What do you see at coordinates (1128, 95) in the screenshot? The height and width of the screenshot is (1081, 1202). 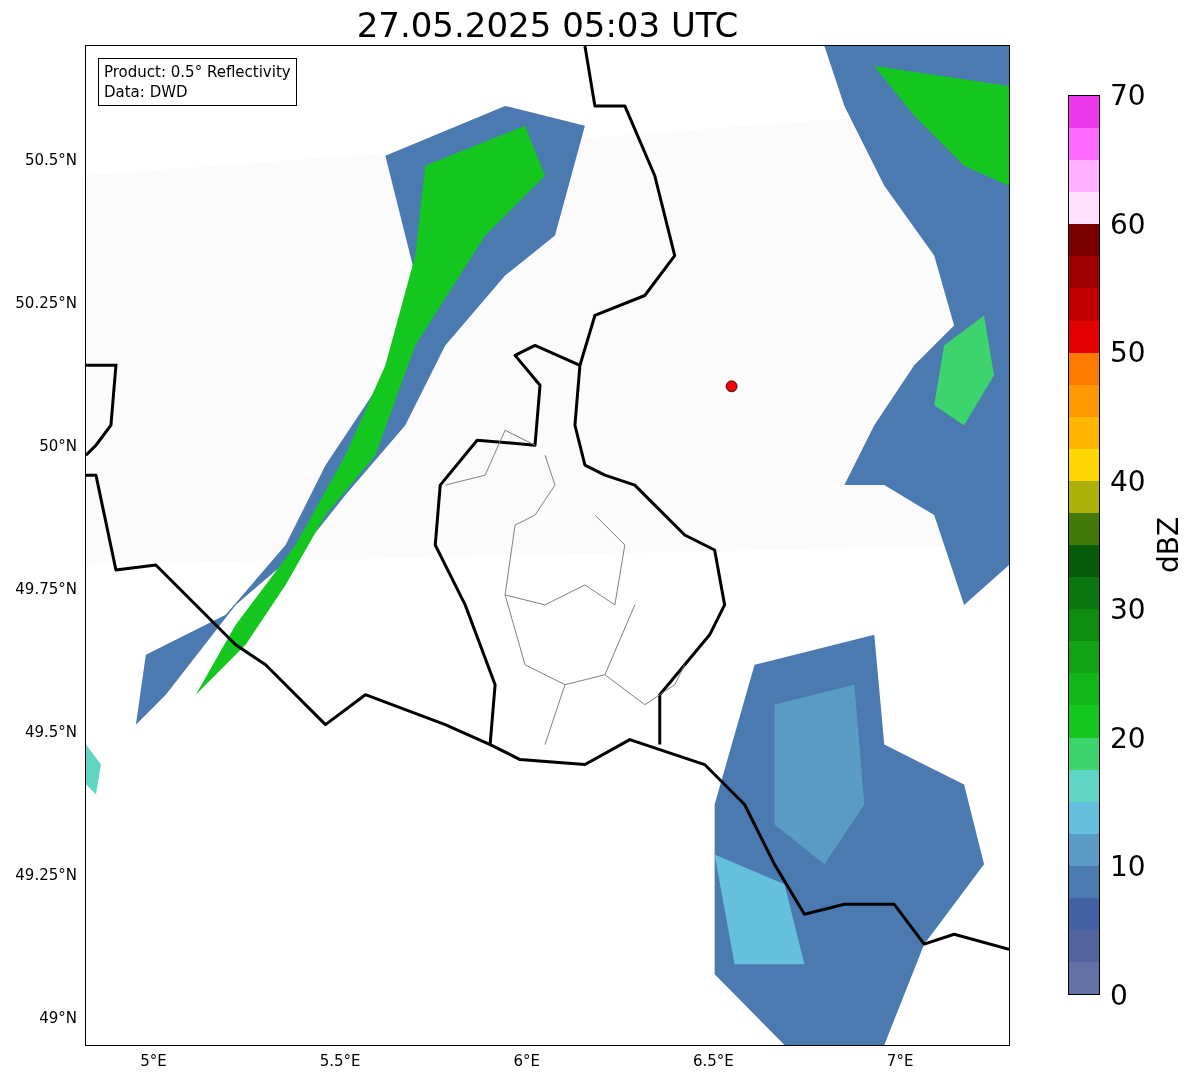 I see `tick-label: 70` at bounding box center [1128, 95].